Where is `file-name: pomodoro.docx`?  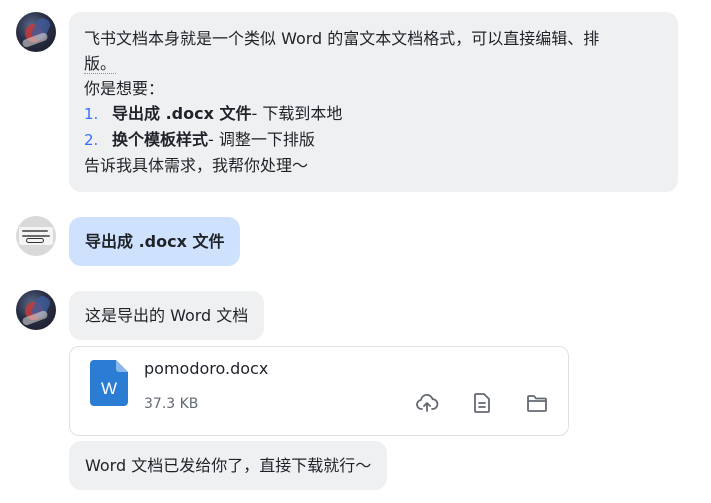 file-name: pomodoro.docx is located at coordinates (206, 368).